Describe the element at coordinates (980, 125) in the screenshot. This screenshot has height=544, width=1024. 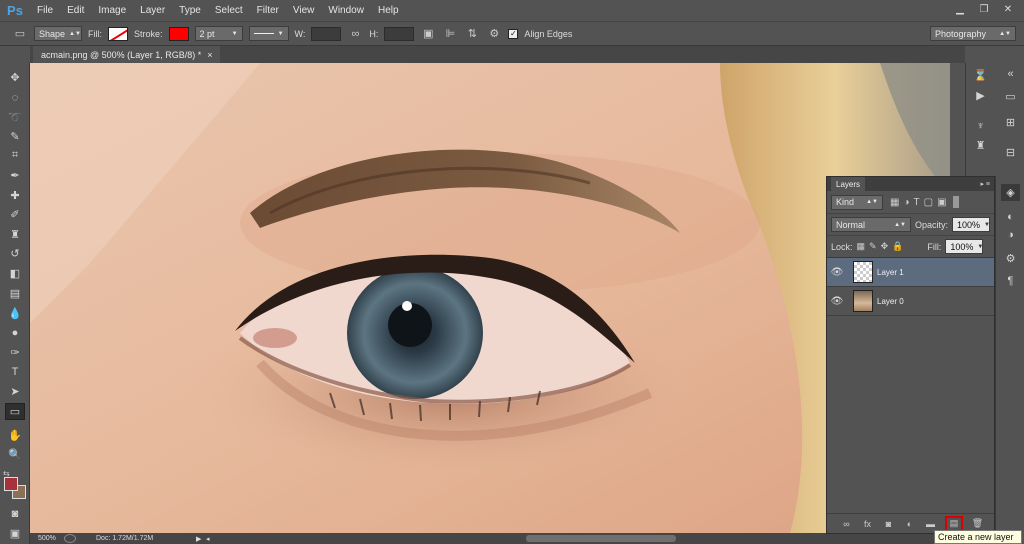
I see `brush-panel-icon: ♆` at that location.